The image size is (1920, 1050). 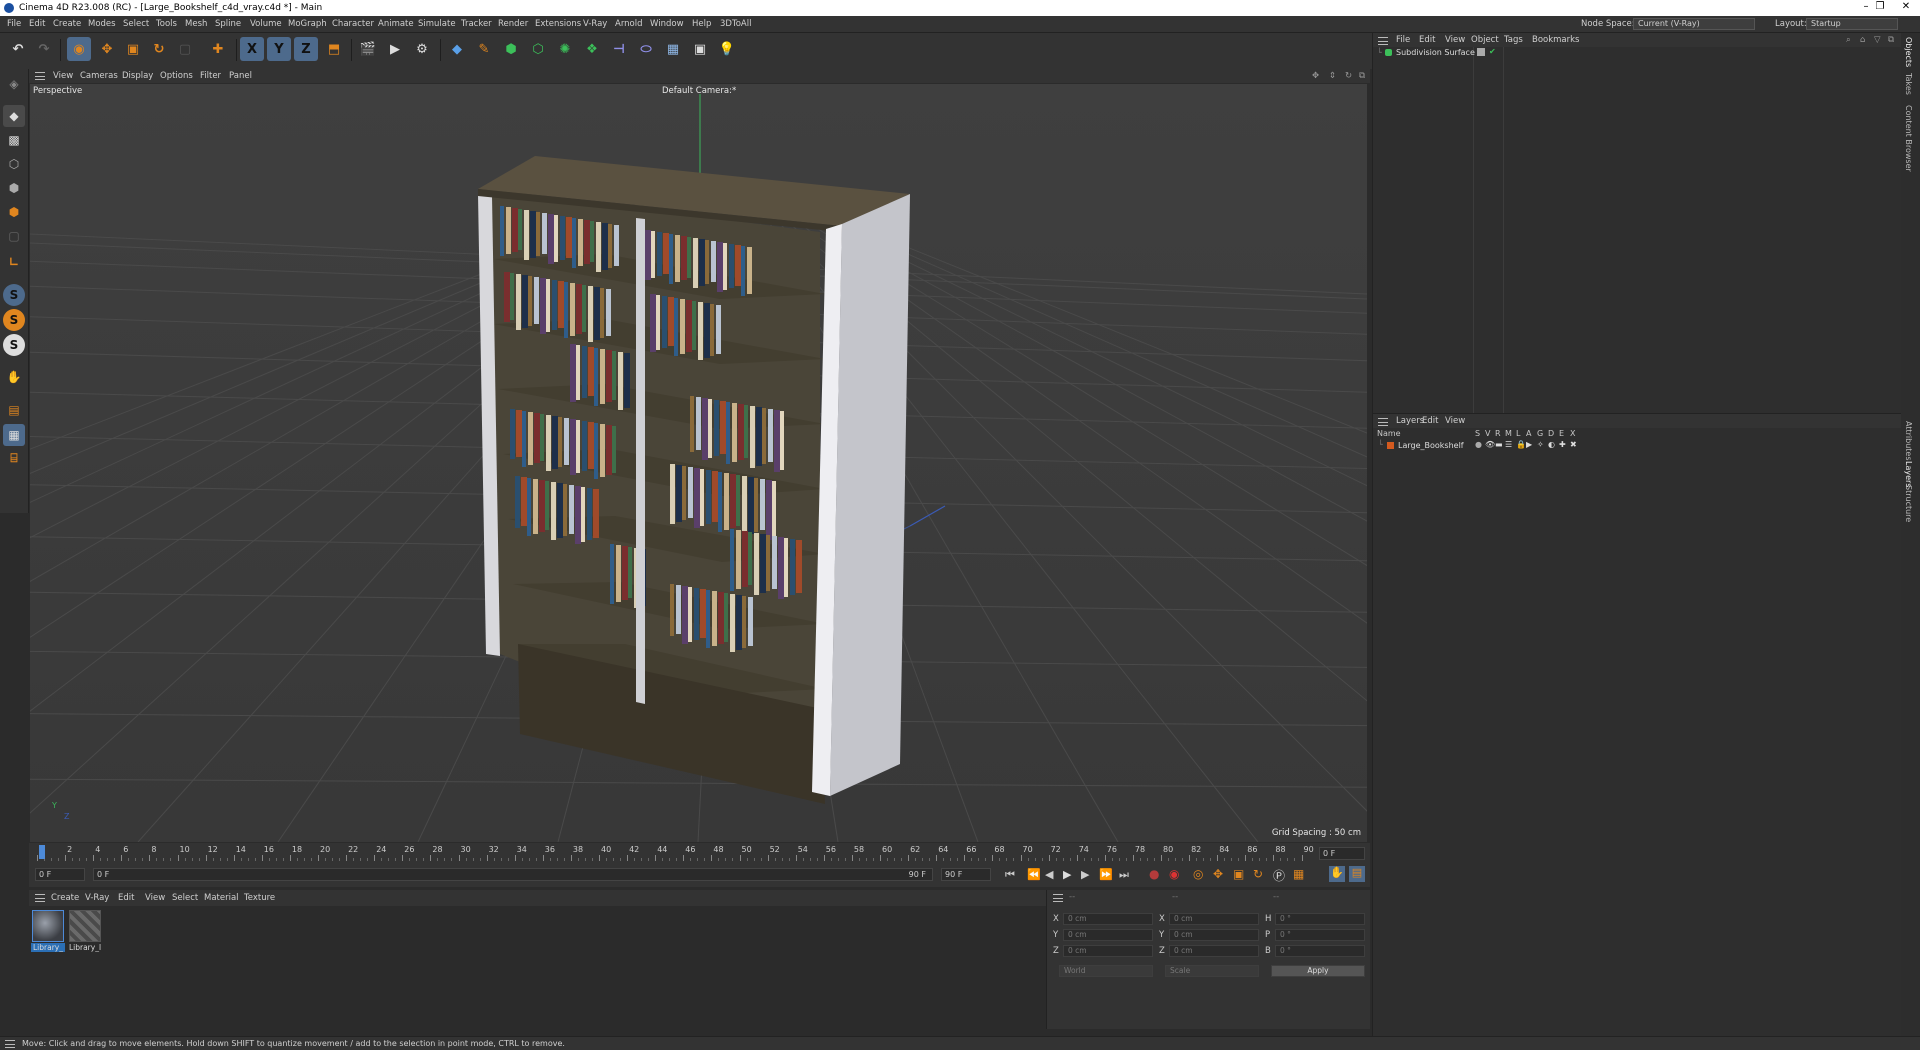 What do you see at coordinates (1049, 874) in the screenshot?
I see `prev-frame-icon: ◀` at bounding box center [1049, 874].